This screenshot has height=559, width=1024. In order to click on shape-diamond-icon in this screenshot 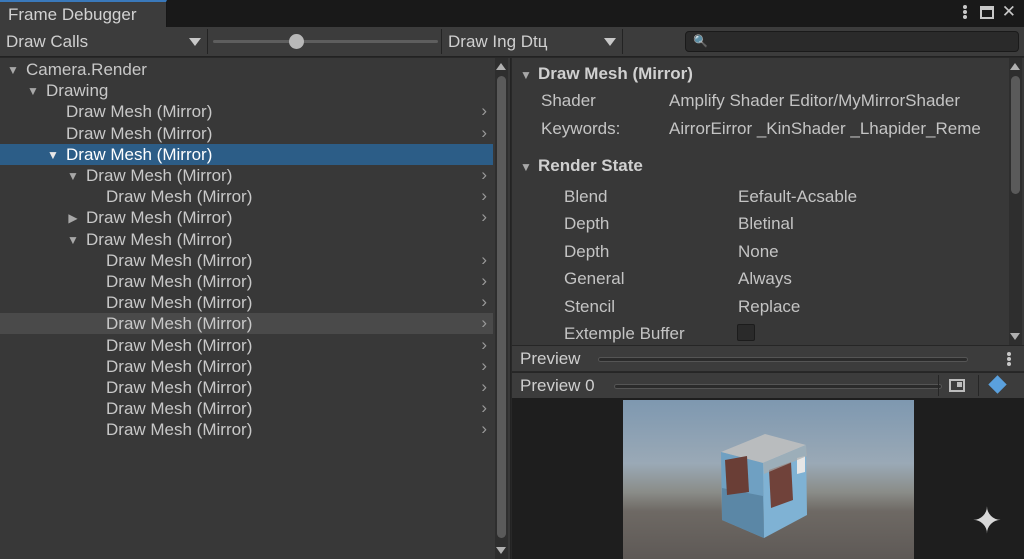, I will do `click(997, 384)`.